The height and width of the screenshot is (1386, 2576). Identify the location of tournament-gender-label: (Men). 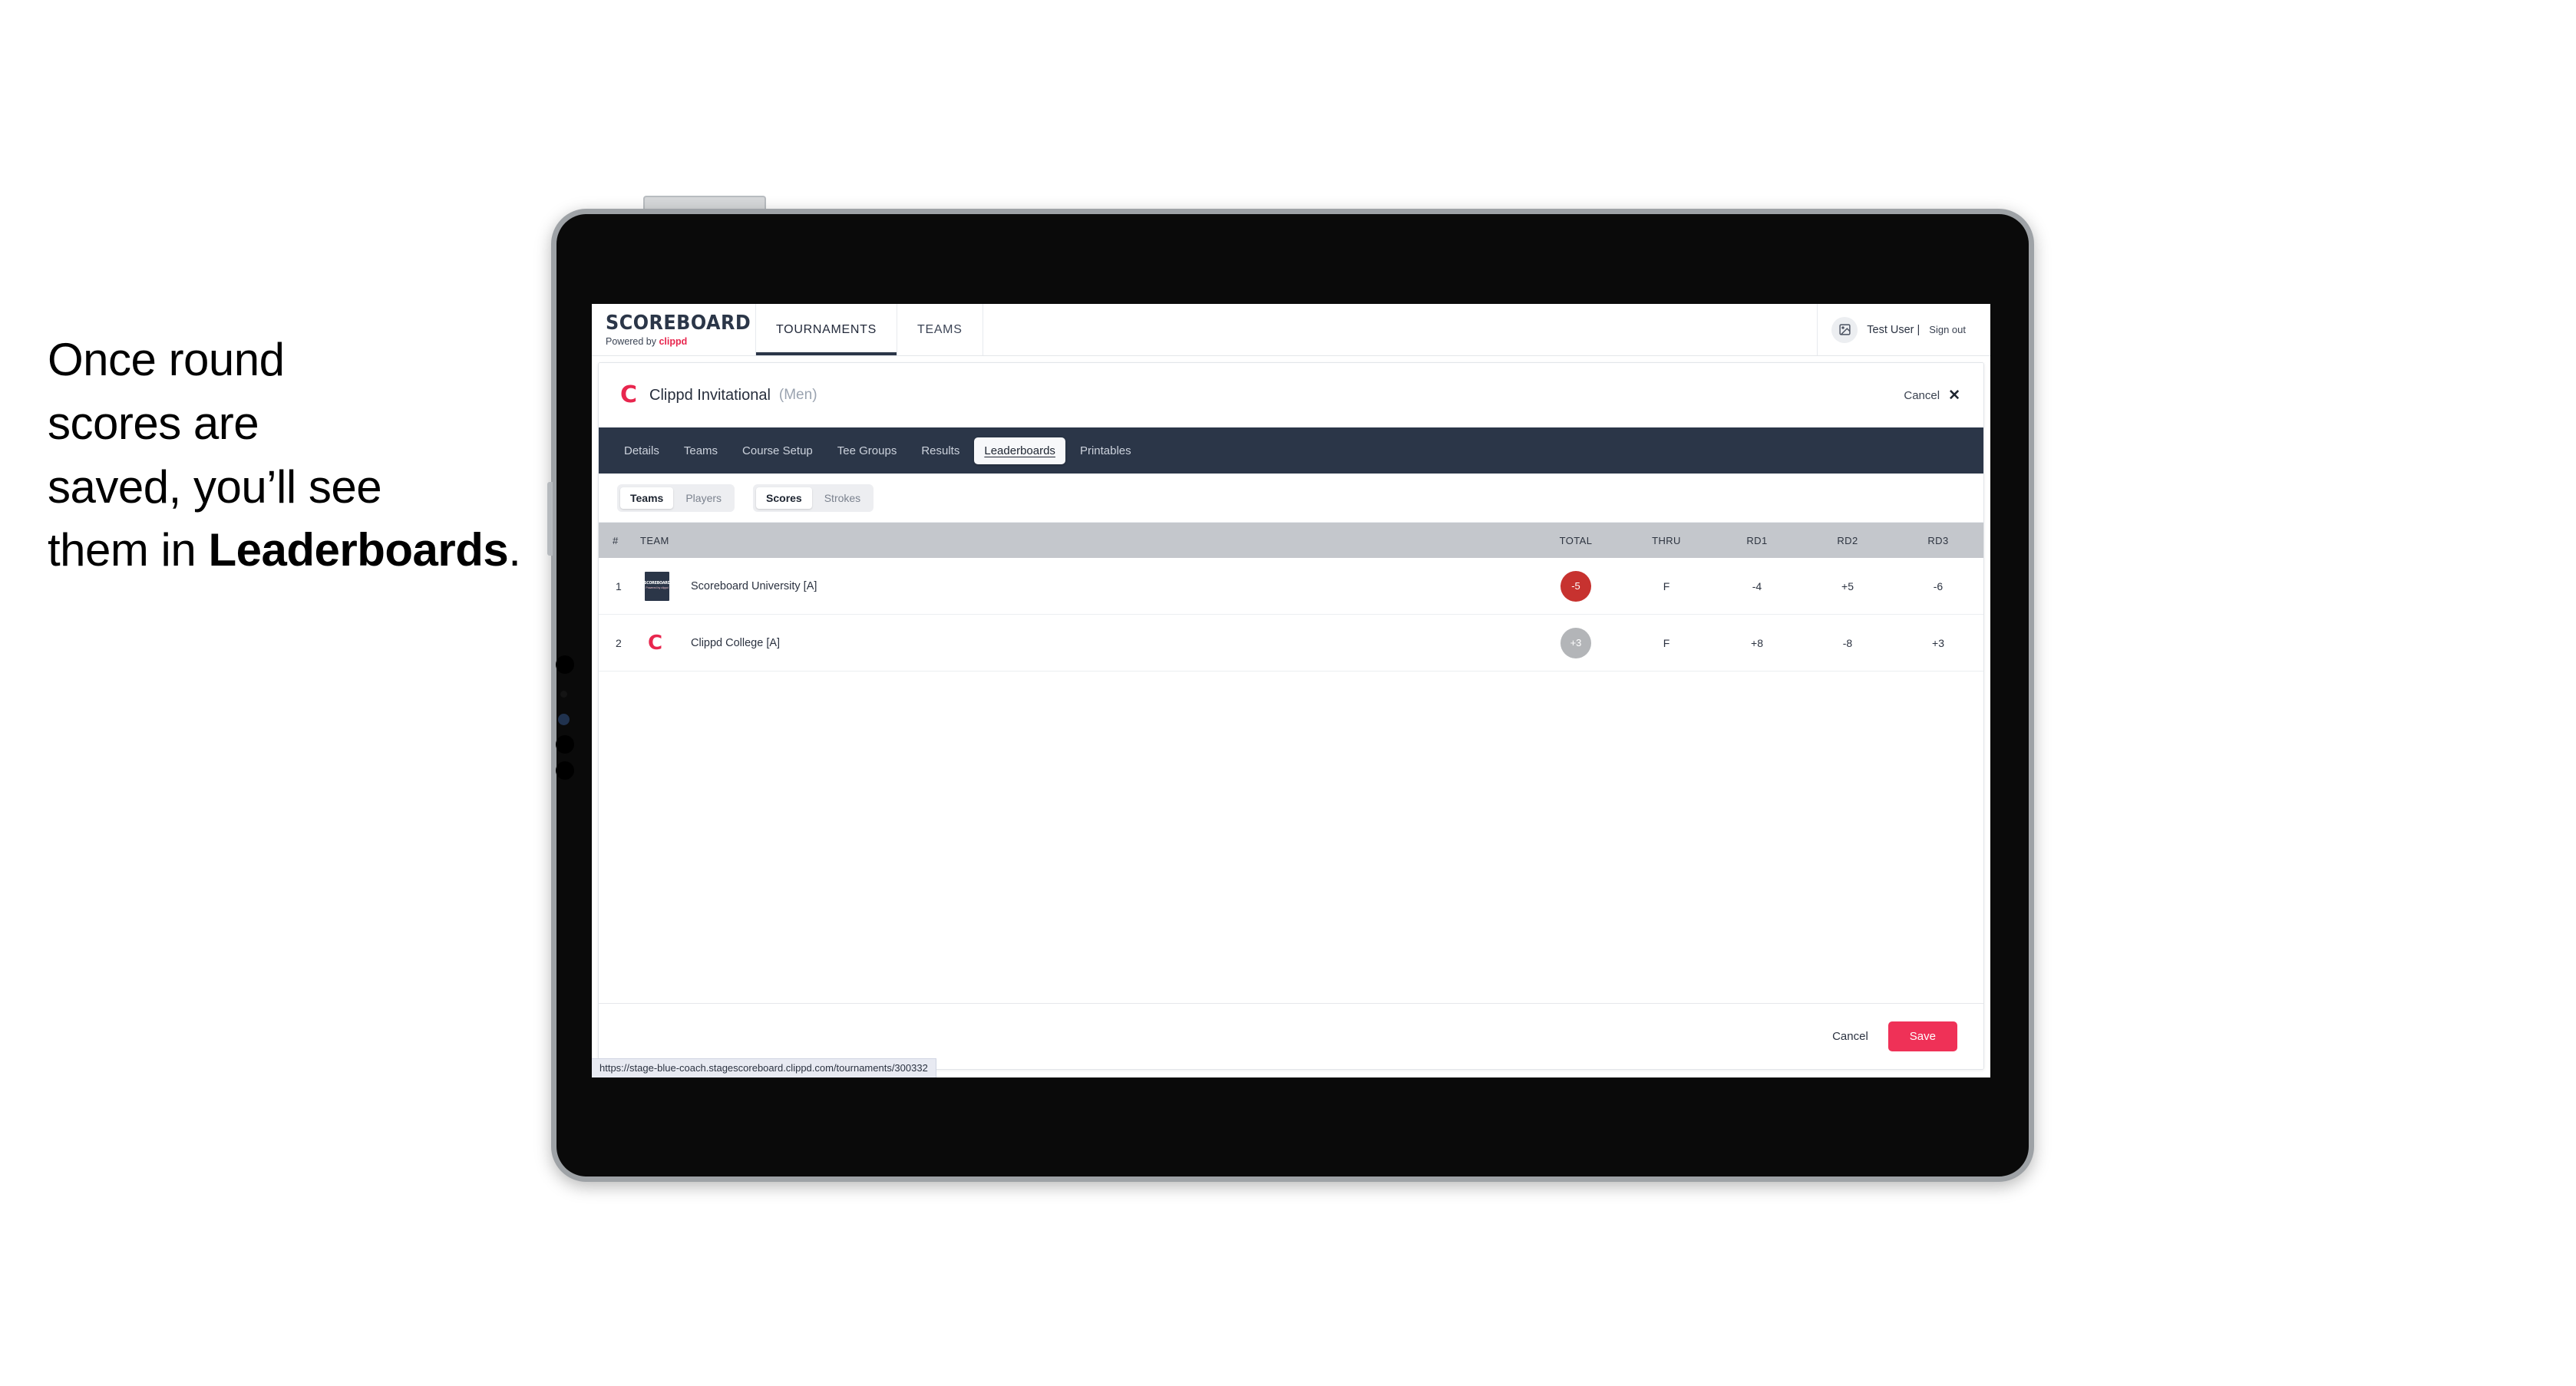
(797, 395).